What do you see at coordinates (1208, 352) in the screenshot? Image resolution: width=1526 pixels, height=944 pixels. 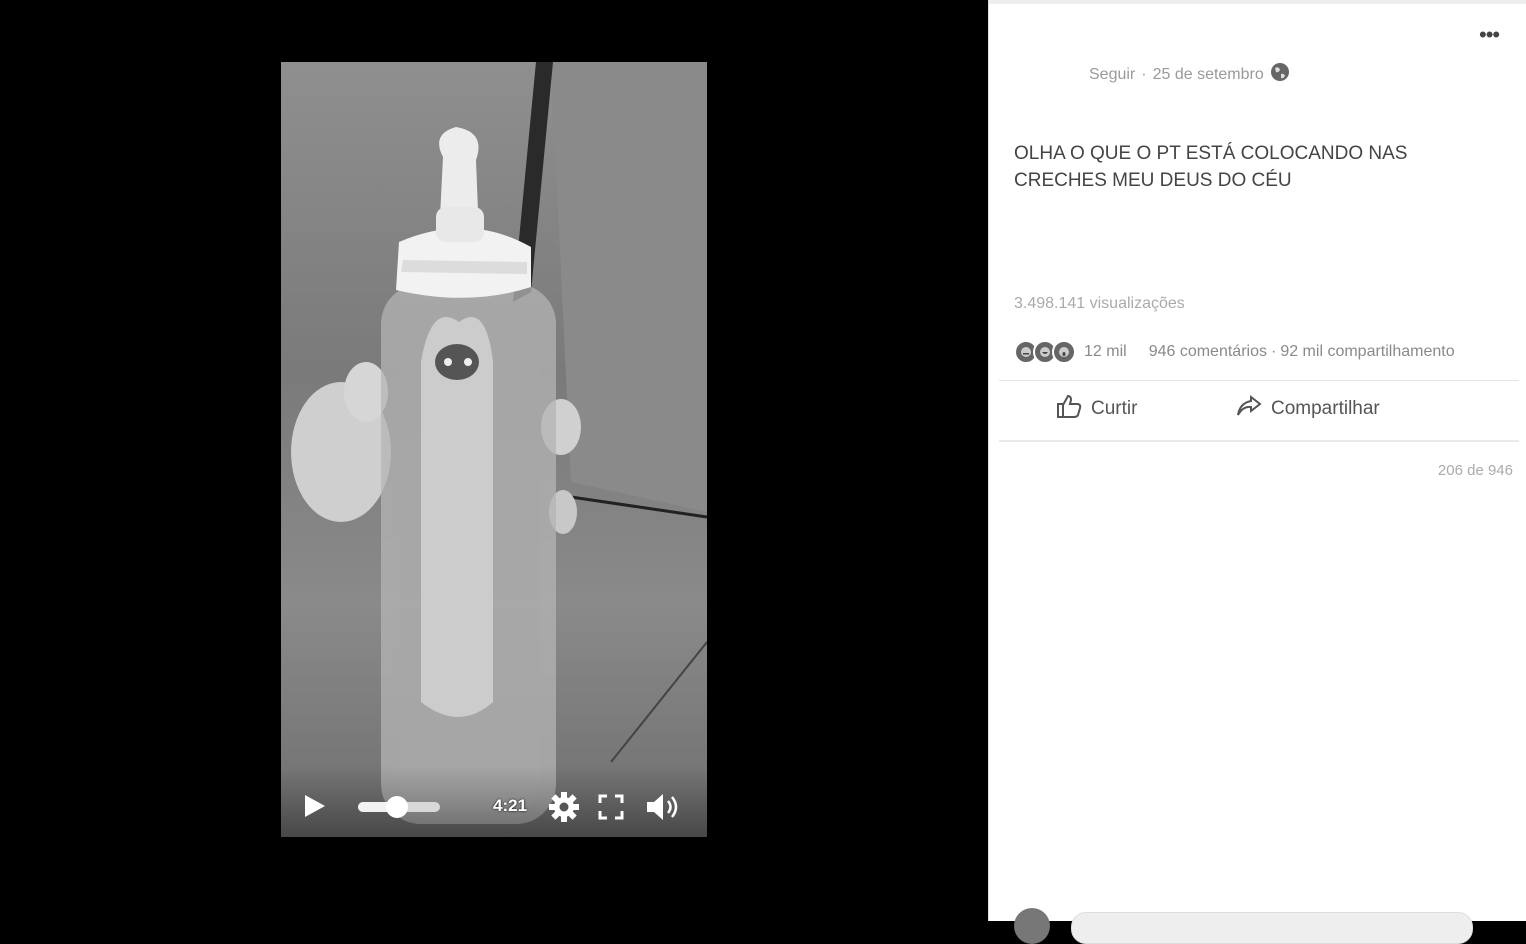 I see `comments-count: 946 comentários` at bounding box center [1208, 352].